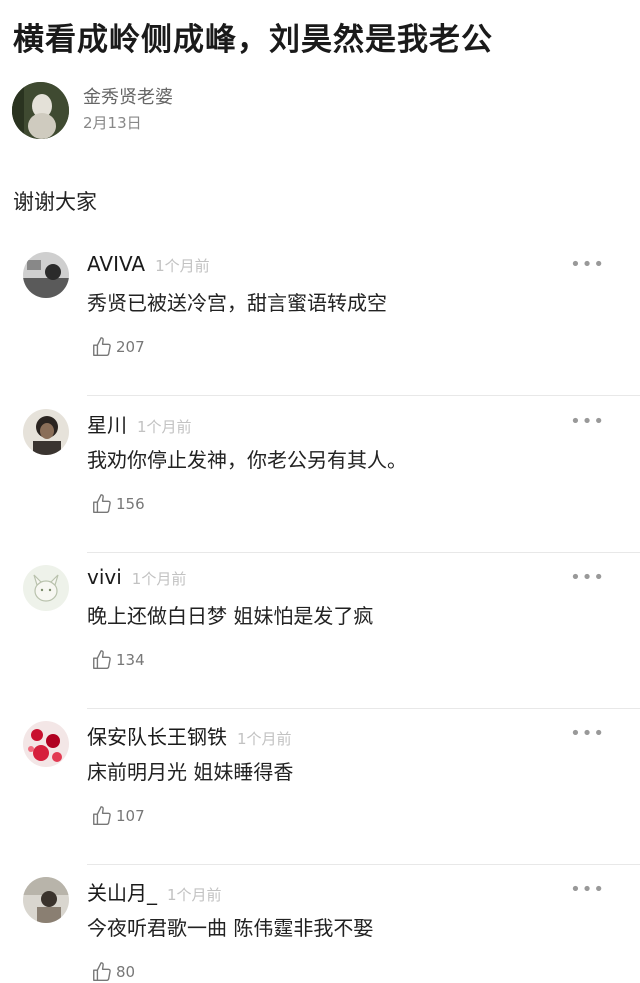 Image resolution: width=640 pixels, height=983 pixels. I want to click on author-avatar-image, so click(40, 110).